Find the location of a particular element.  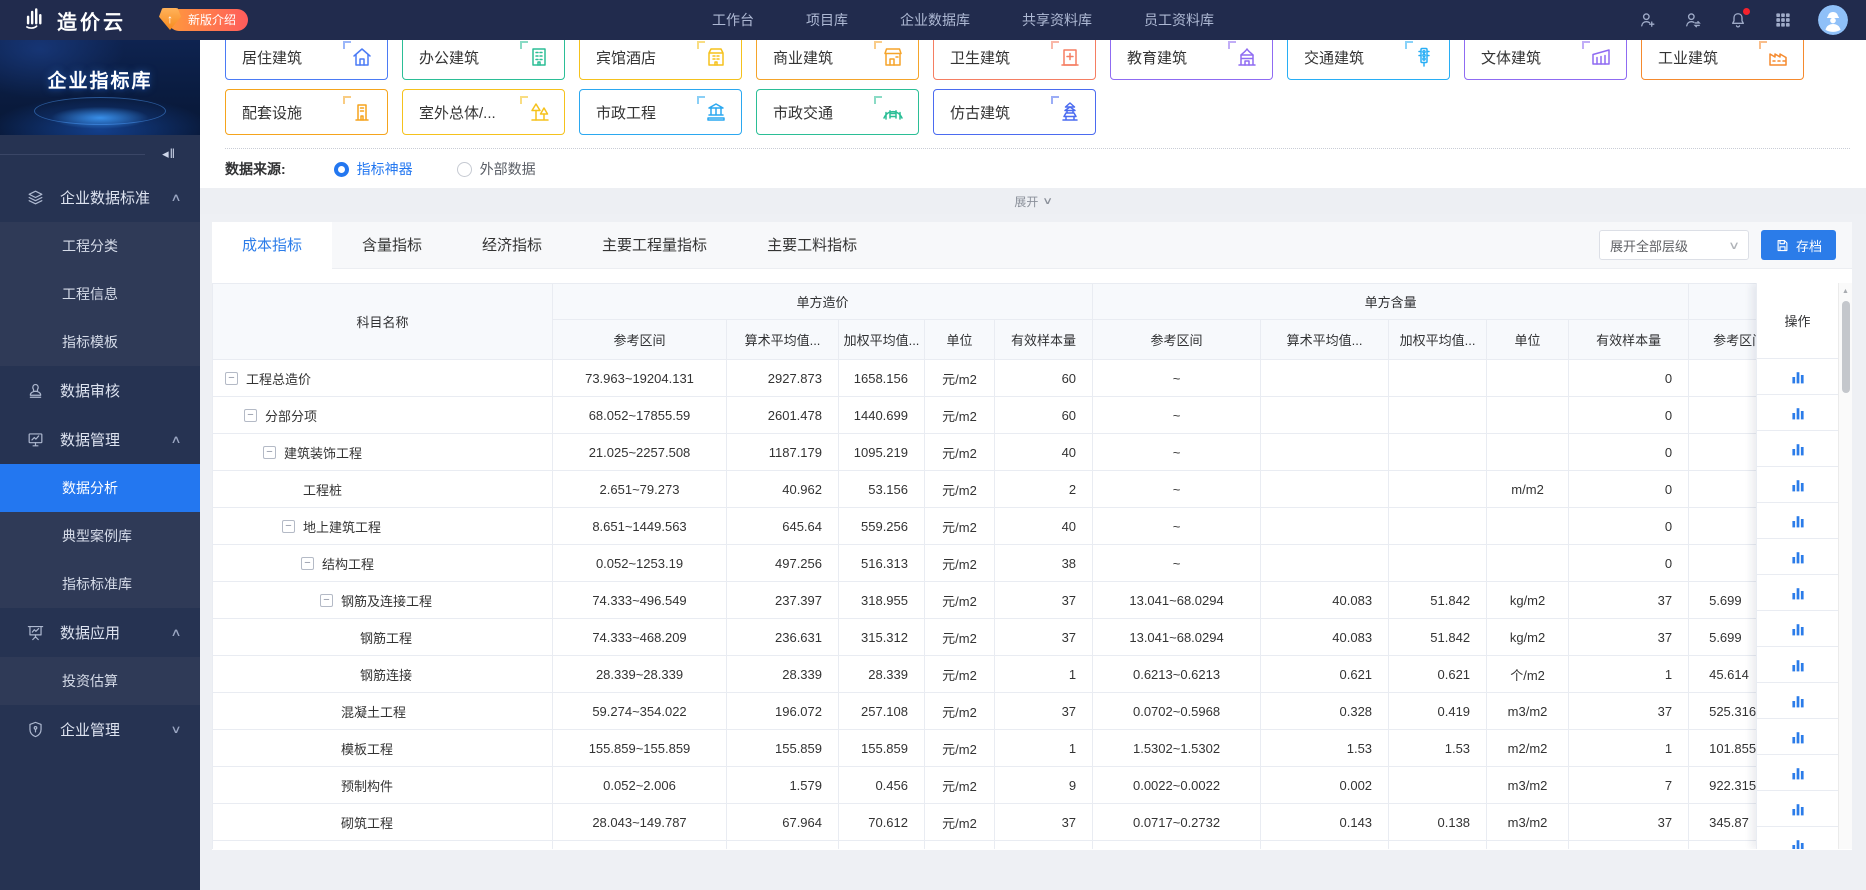

apps-grid-icon is located at coordinates (1783, 20).